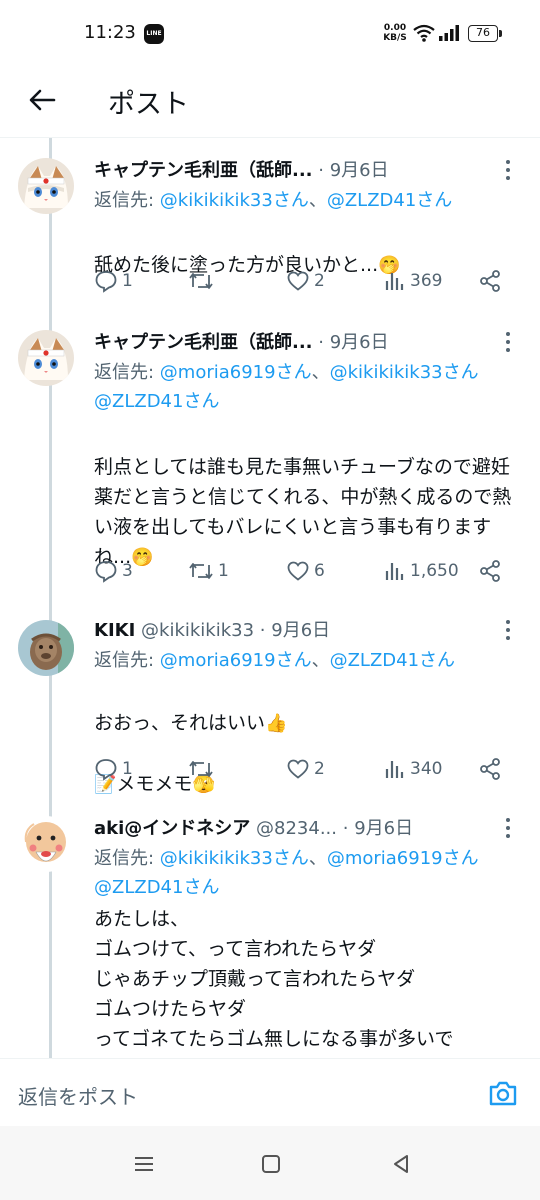 This screenshot has width=540, height=1200. I want to click on like-count: 2, so click(319, 769).